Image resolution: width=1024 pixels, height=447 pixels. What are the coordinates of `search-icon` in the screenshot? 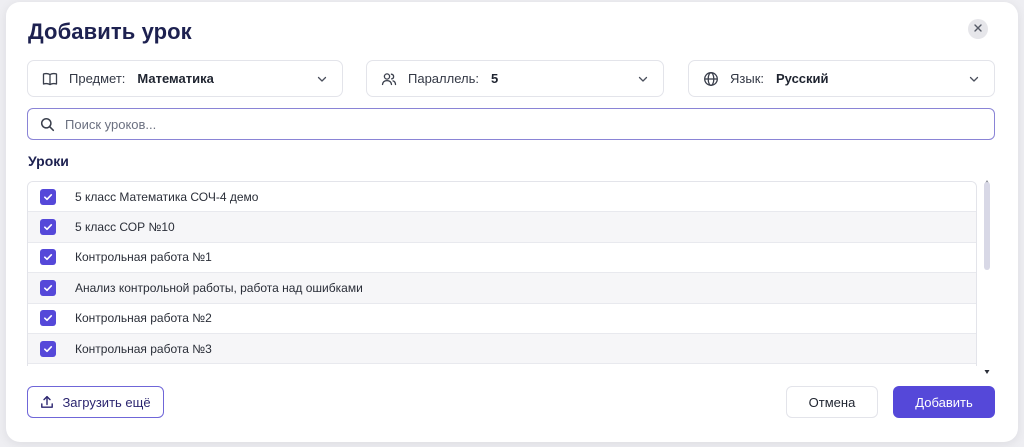 It's located at (47, 124).